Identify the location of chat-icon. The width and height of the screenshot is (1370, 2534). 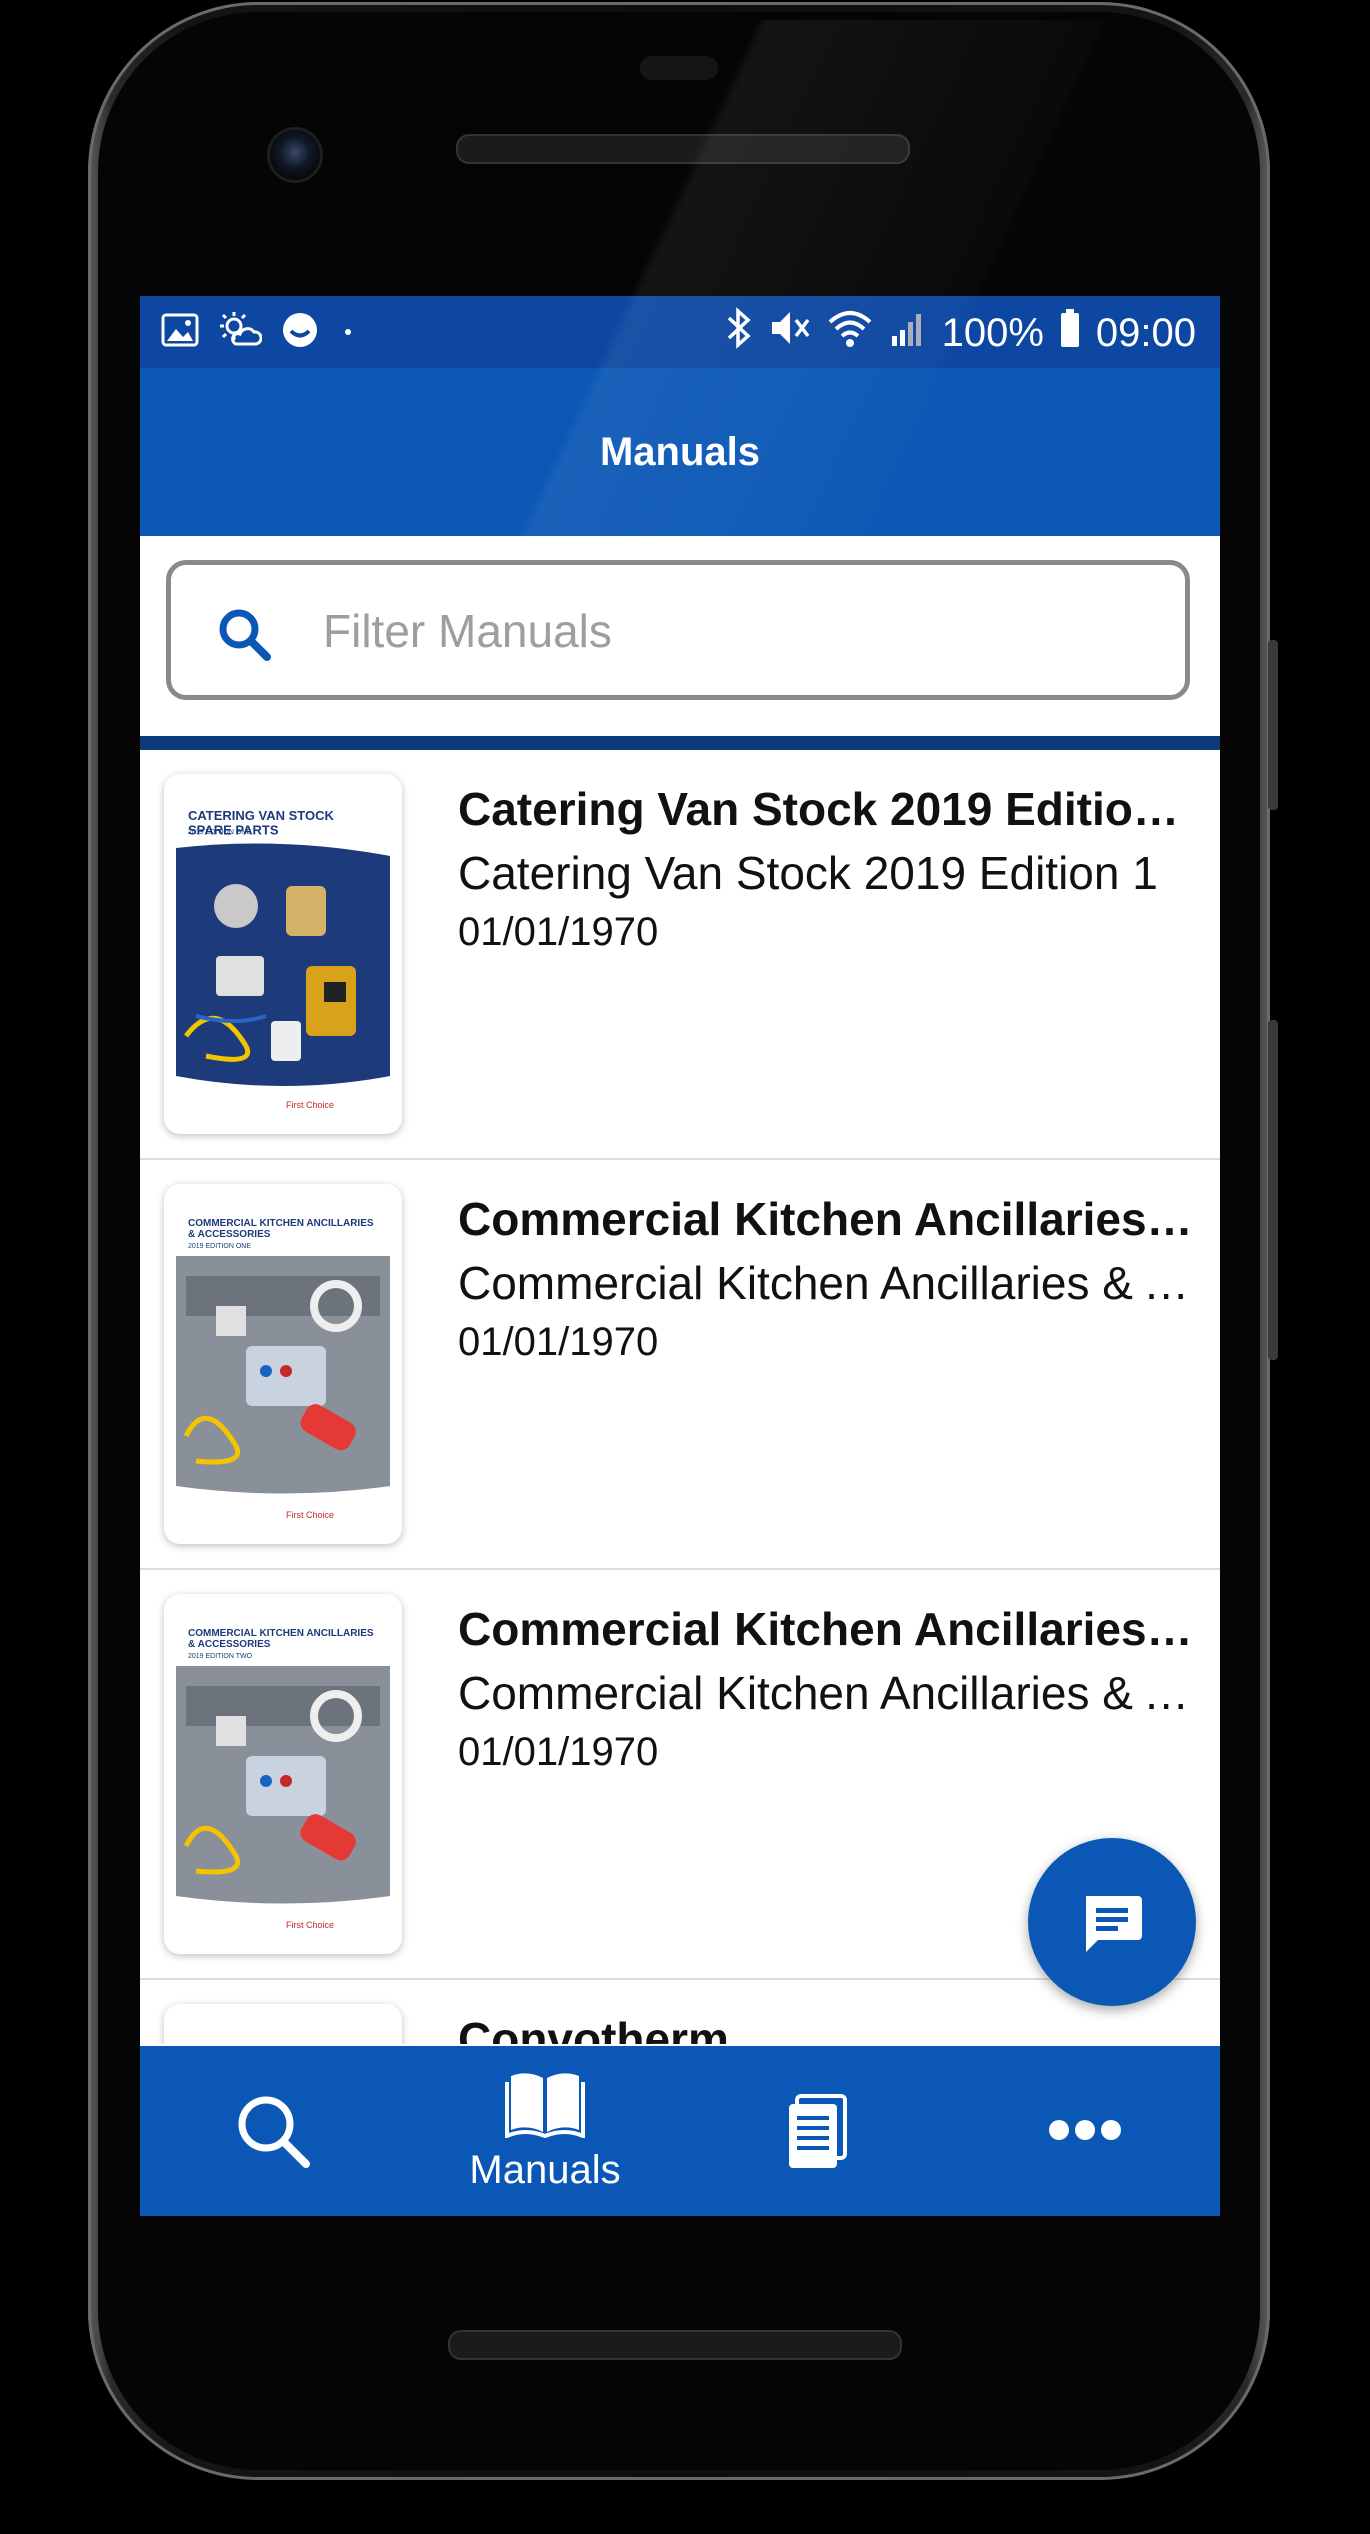
(1114, 1924).